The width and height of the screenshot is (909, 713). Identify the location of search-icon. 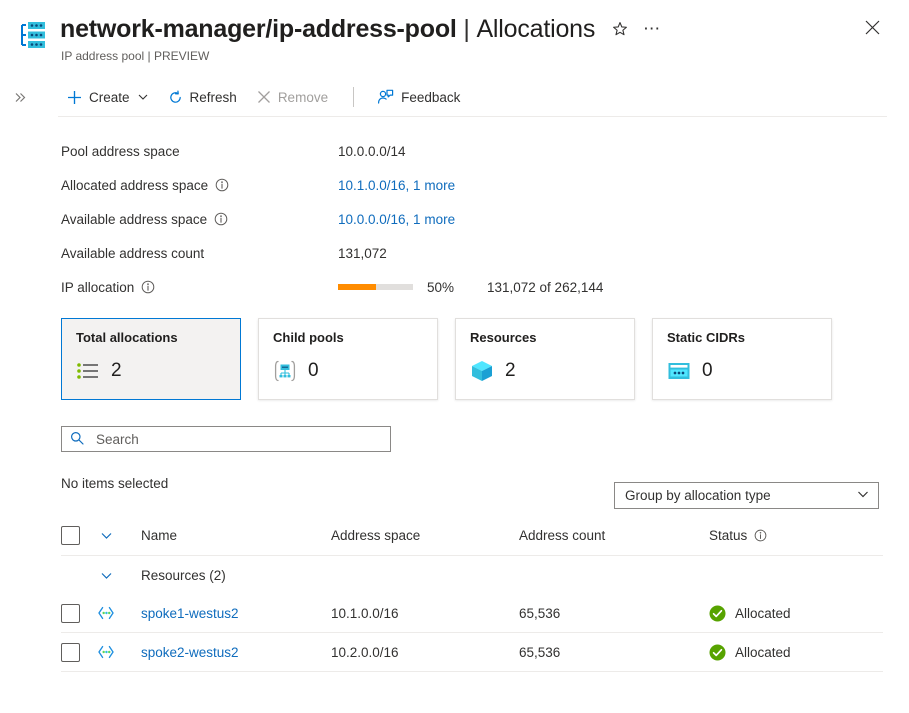
(77, 439).